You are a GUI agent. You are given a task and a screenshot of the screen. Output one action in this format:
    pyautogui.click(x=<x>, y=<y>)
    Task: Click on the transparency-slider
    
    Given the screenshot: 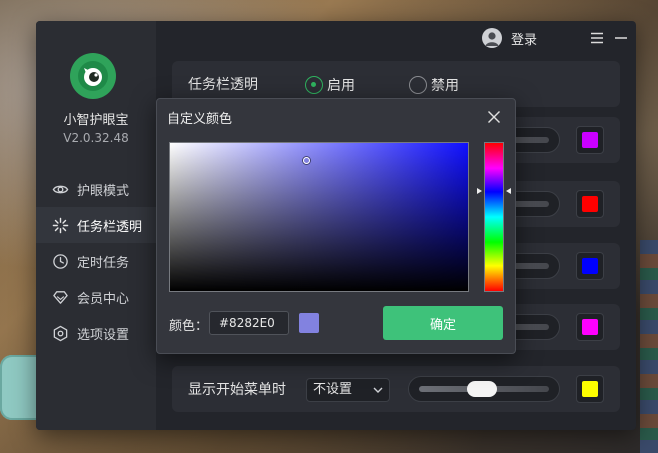 What is the action you would take?
    pyautogui.click(x=484, y=389)
    